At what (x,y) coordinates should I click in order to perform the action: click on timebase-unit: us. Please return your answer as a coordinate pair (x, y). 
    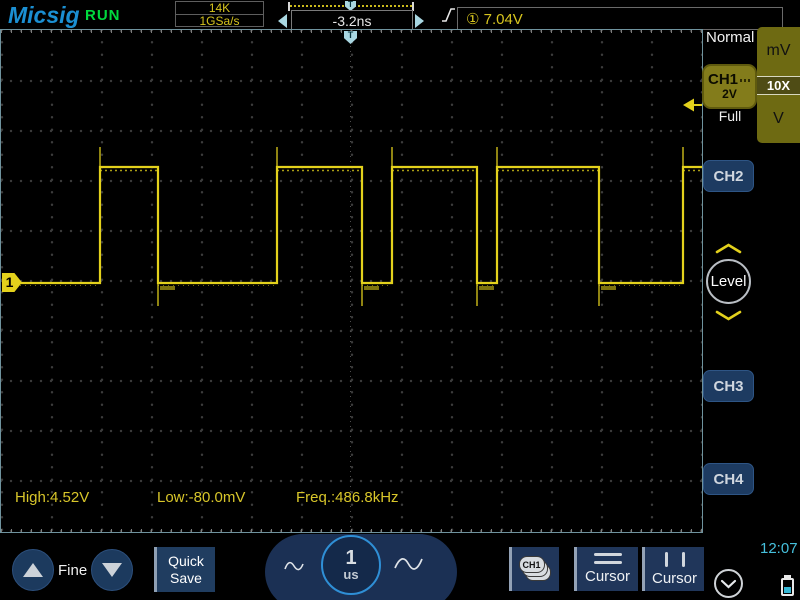
    Looking at the image, I should click on (351, 574).